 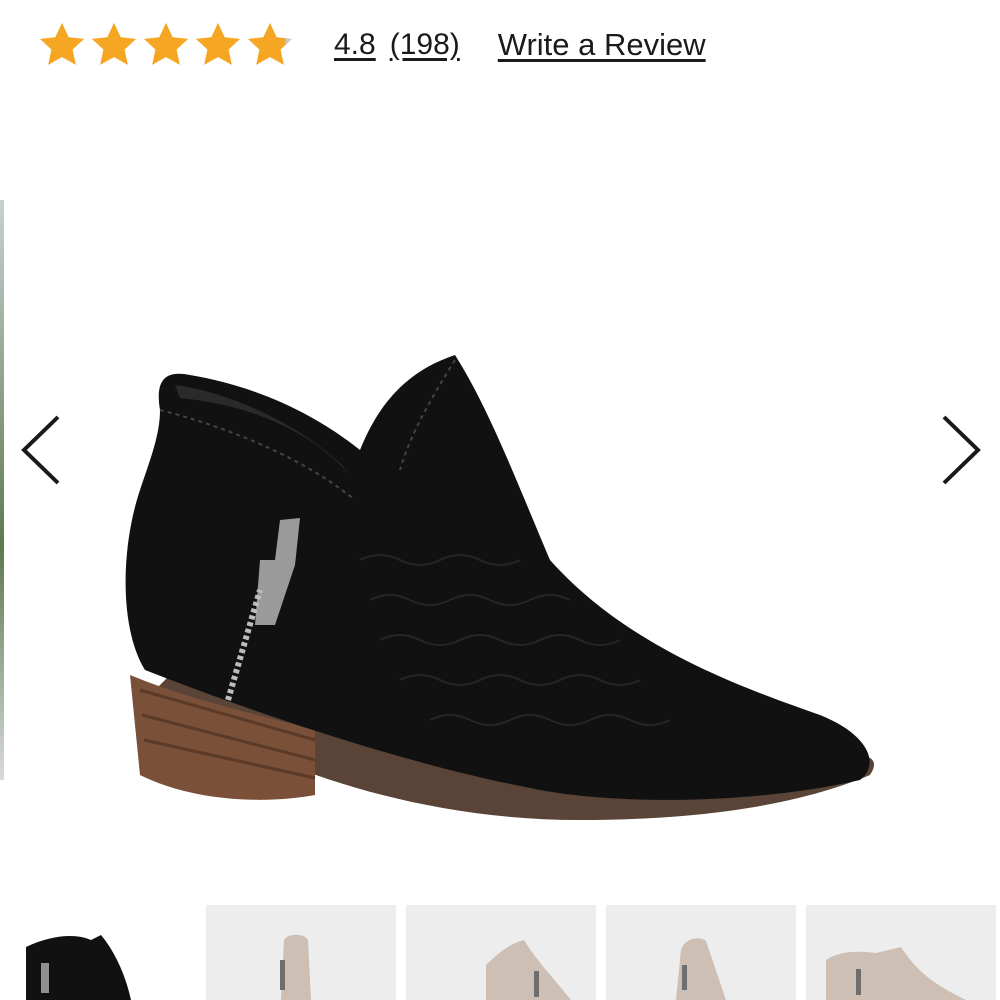 I want to click on rating-value: 4.8, so click(x=355, y=45).